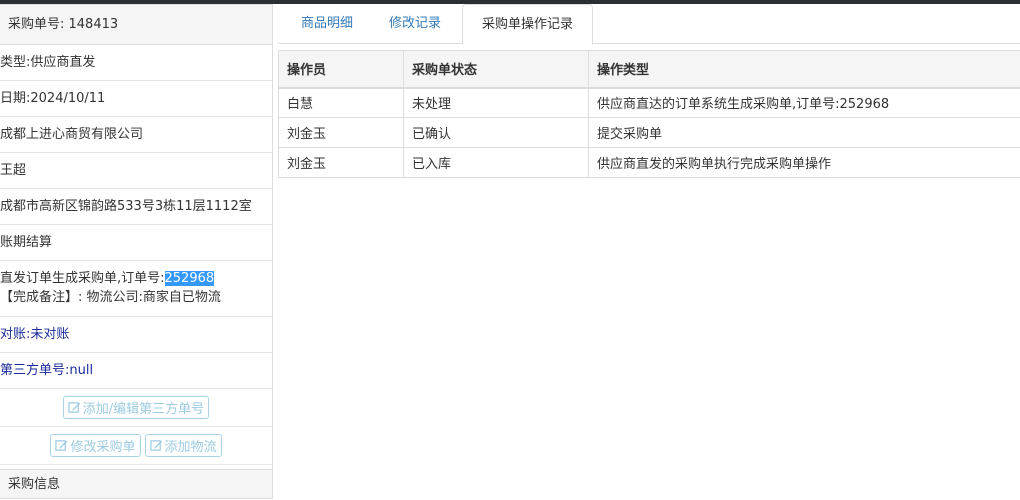 The width and height of the screenshot is (1020, 500). Describe the element at coordinates (341, 69) in the screenshot. I see `column-operator: 操作员` at that location.